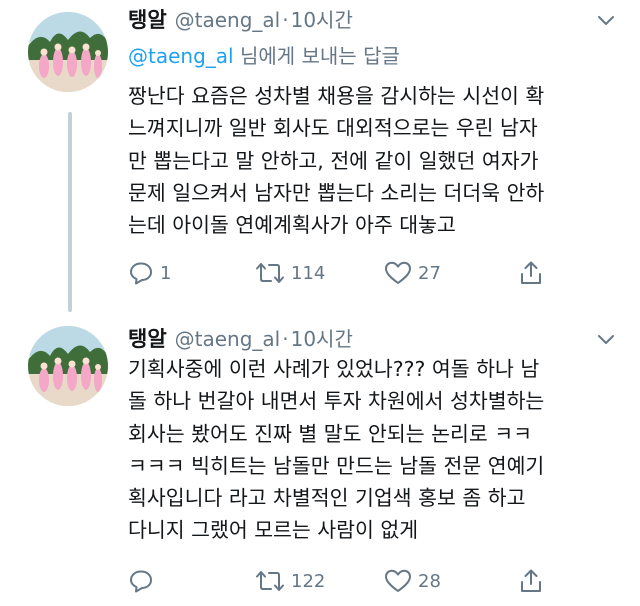 This screenshot has height=606, width=640. Describe the element at coordinates (336, 96) in the screenshot. I see `tweet-text-line: 짱난다 요즘은 성차별 채용을 감시하는 시선이 확` at that location.